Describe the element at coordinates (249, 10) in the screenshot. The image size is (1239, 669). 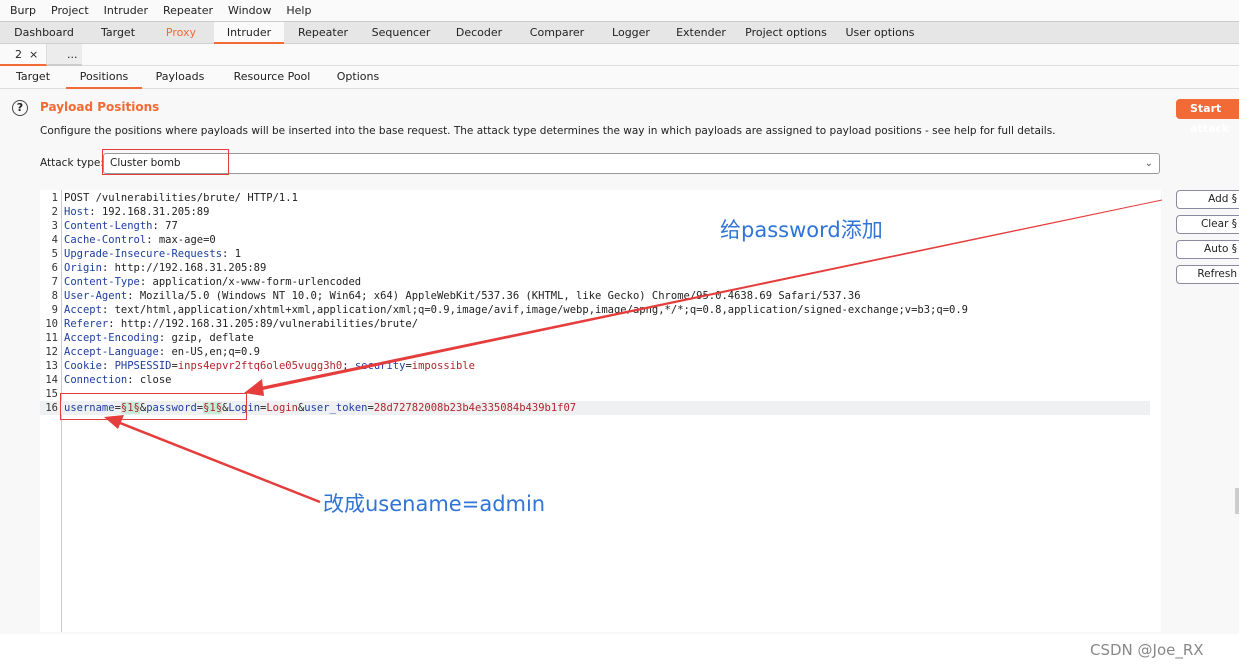
I see `menu-window: Window` at that location.